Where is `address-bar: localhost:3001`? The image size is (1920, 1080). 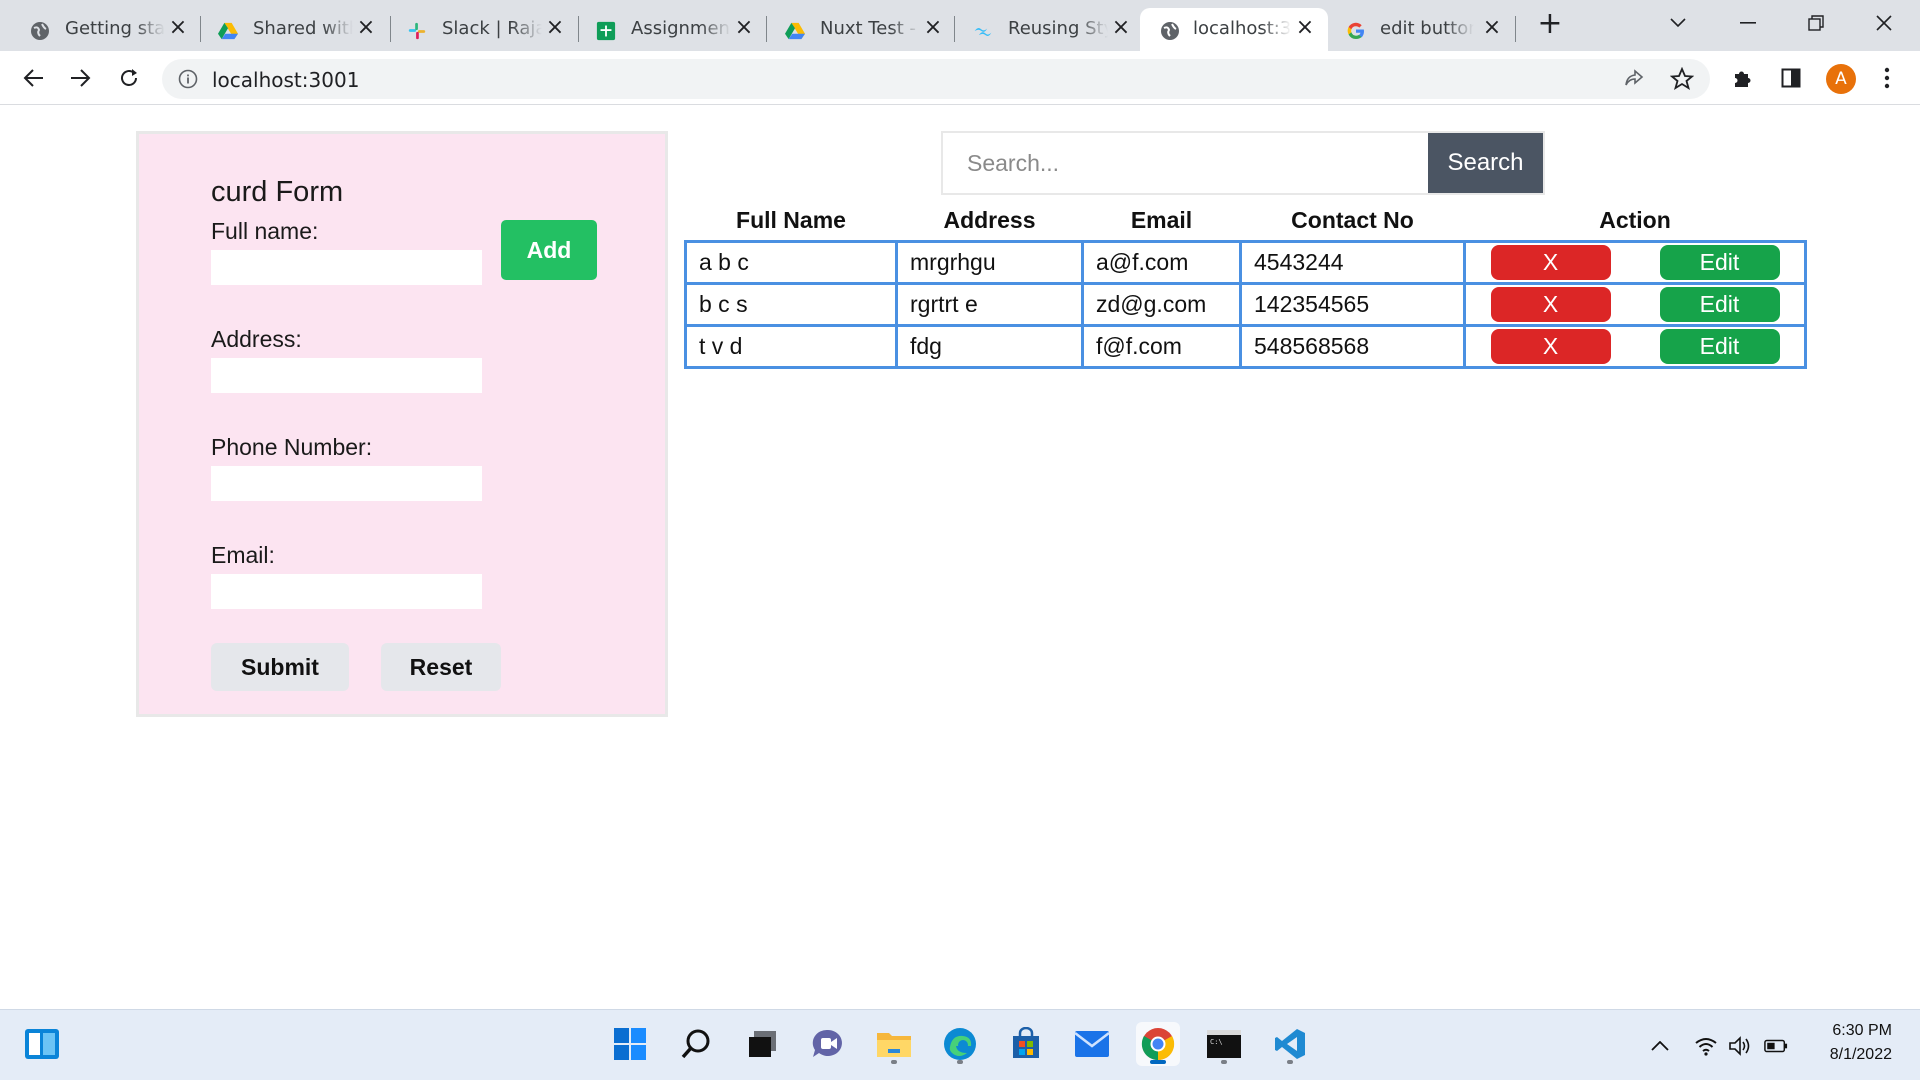 address-bar: localhost:3001 is located at coordinates (936, 79).